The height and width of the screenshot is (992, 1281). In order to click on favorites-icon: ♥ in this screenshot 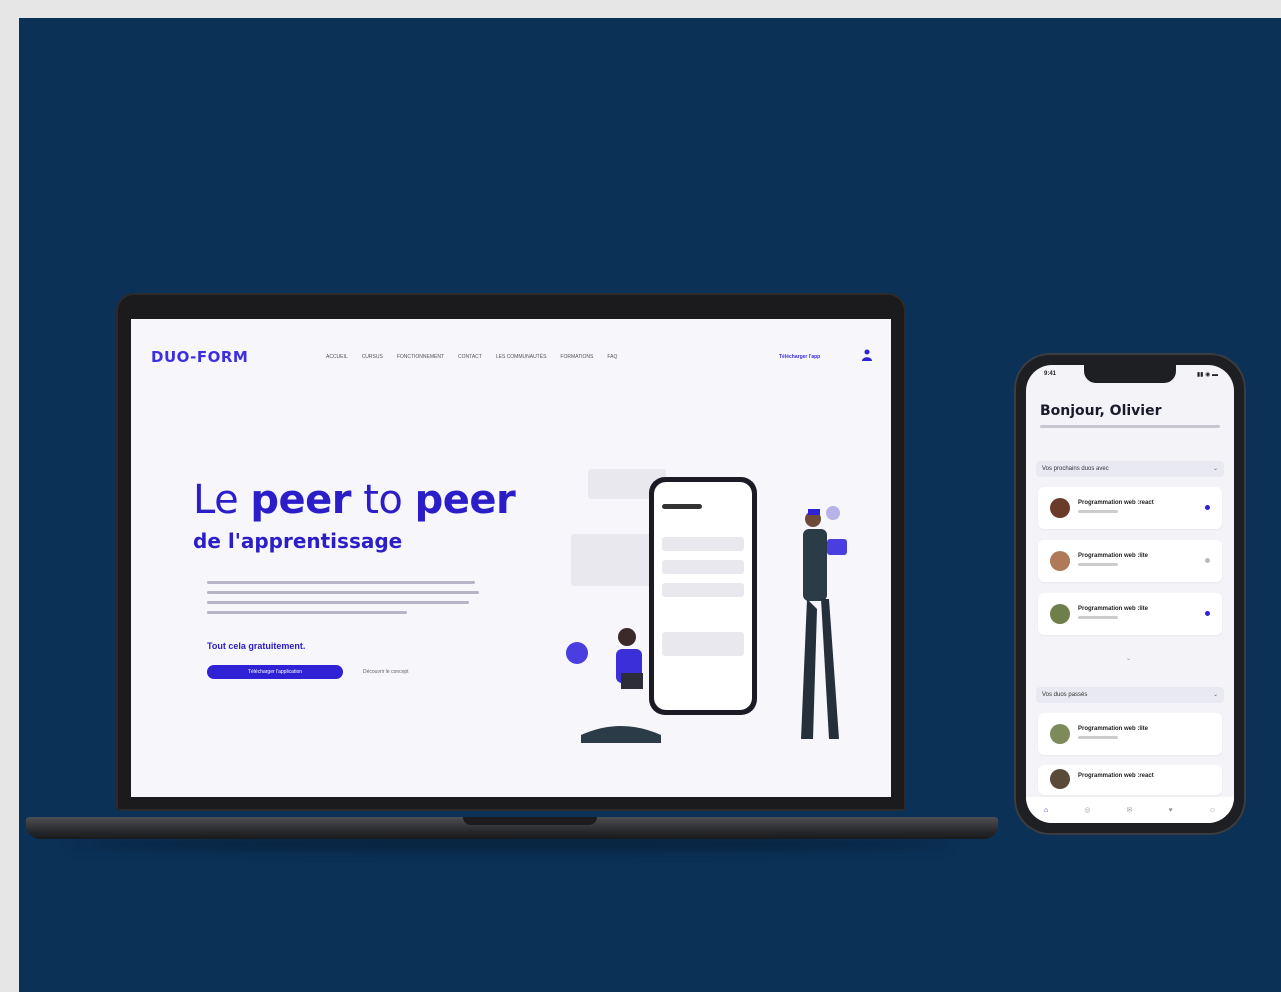, I will do `click(1171, 810)`.